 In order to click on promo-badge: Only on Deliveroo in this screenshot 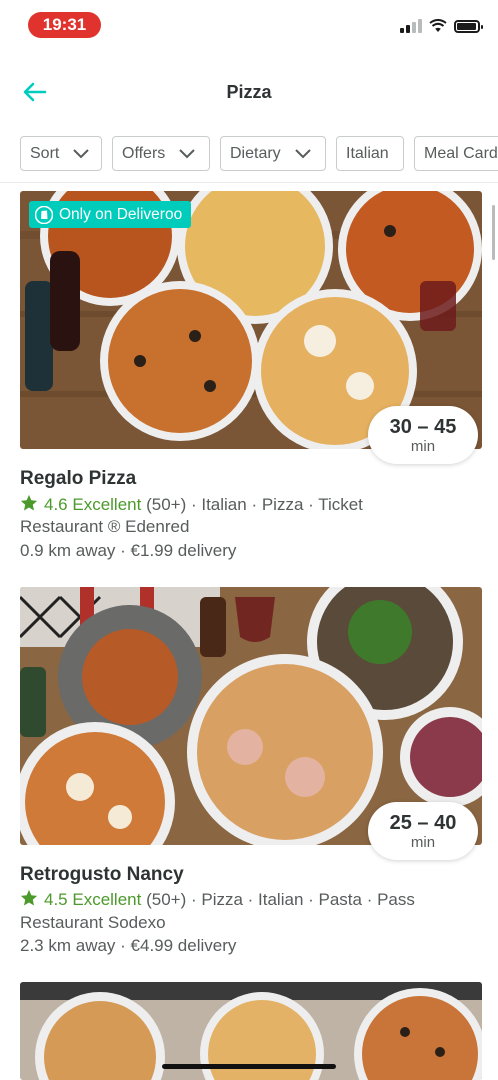, I will do `click(110, 214)`.